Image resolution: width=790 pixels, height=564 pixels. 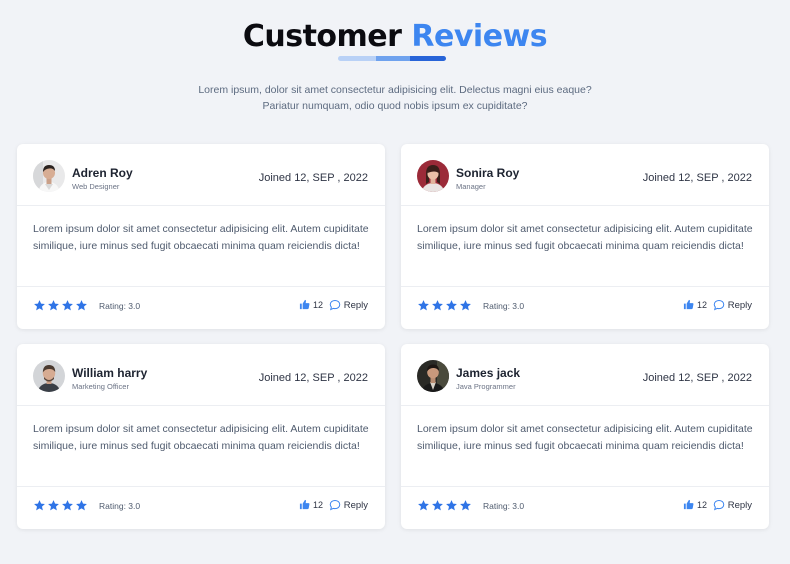 What do you see at coordinates (488, 173) in the screenshot?
I see `reviewer-name: Sonira Roy` at bounding box center [488, 173].